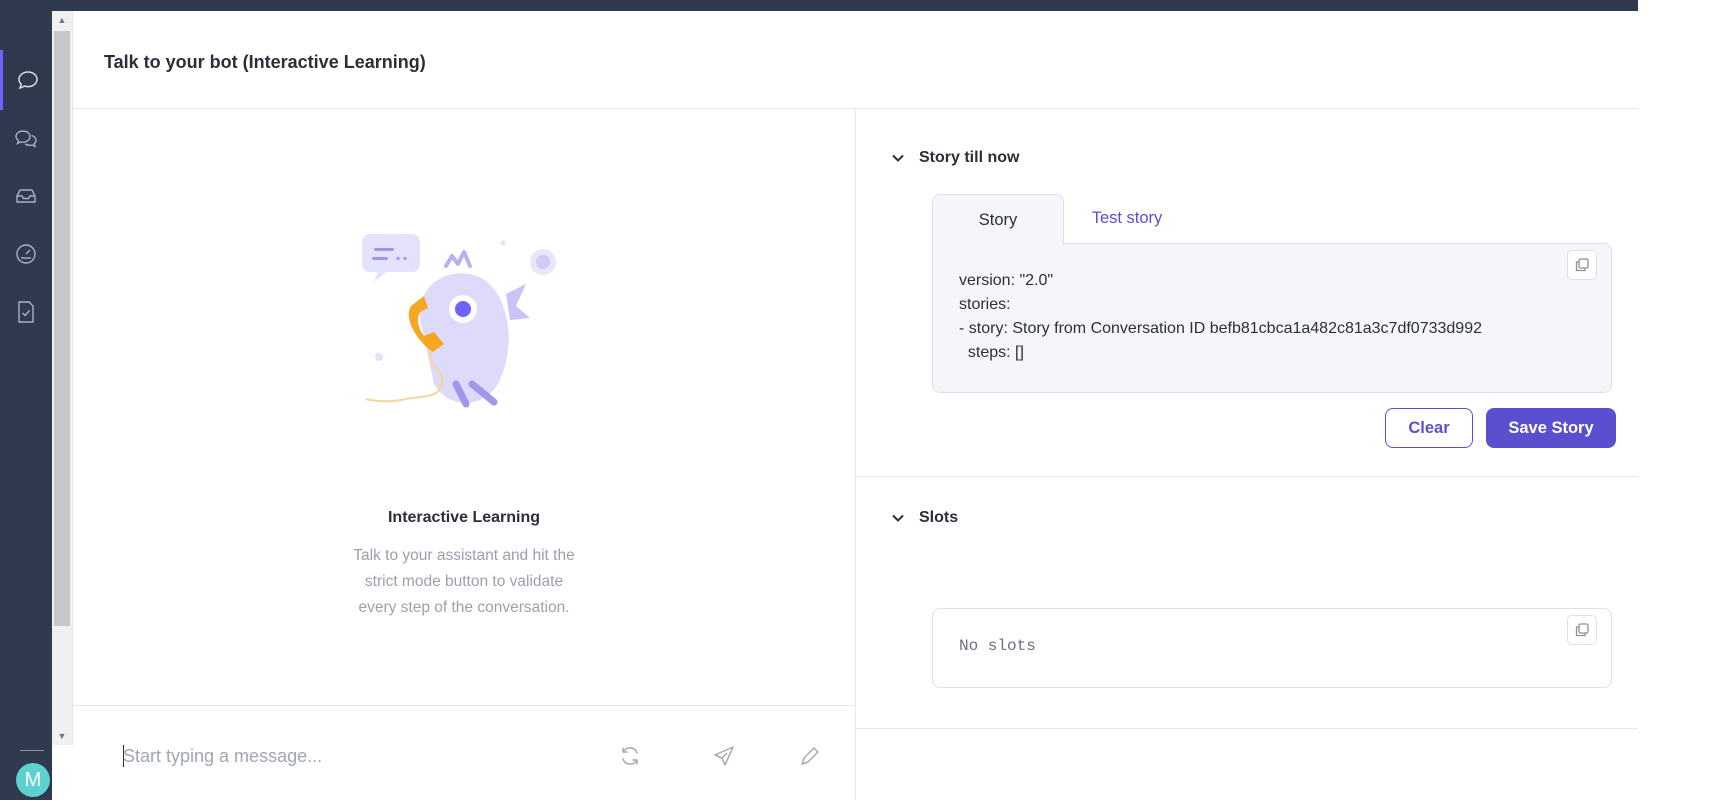  What do you see at coordinates (991, 352) in the screenshot?
I see `code-line: steps: []` at bounding box center [991, 352].